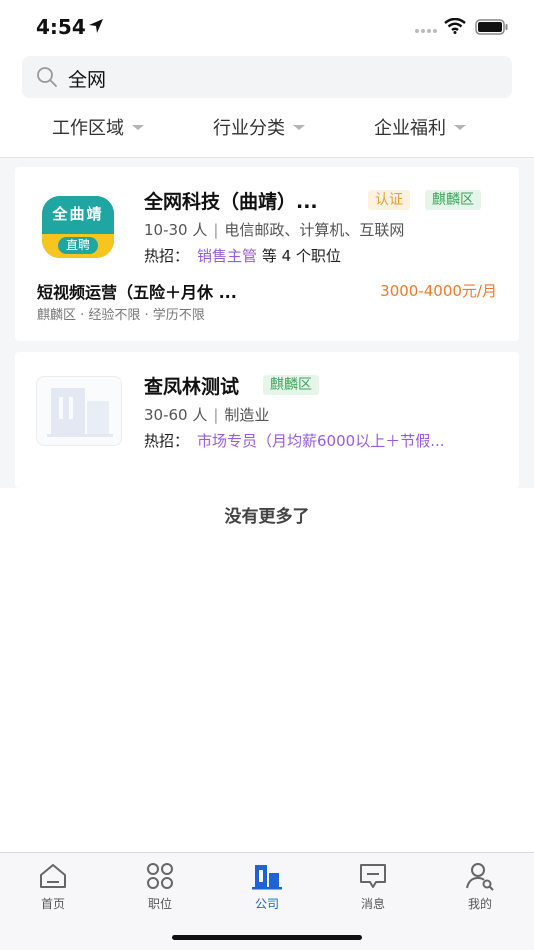 Image resolution: width=534 pixels, height=950 pixels. I want to click on company-industry: 制造业, so click(247, 415).